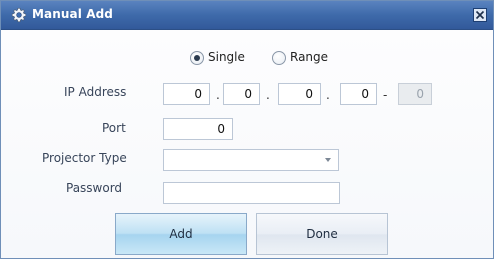 The height and width of the screenshot is (259, 494). What do you see at coordinates (251, 193) in the screenshot?
I see `password-input` at bounding box center [251, 193].